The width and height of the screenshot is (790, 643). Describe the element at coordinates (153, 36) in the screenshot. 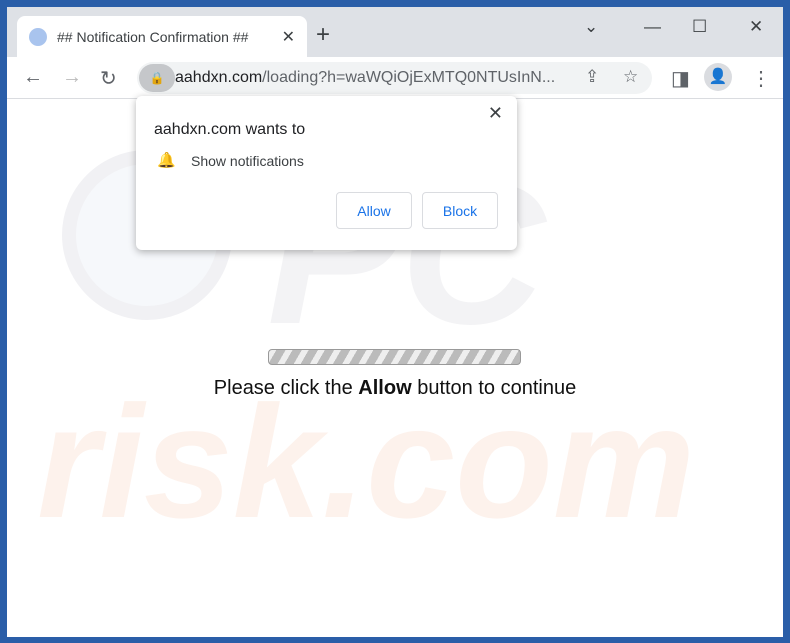

I see `tab-title: ## Notification Confirmation ##` at that location.